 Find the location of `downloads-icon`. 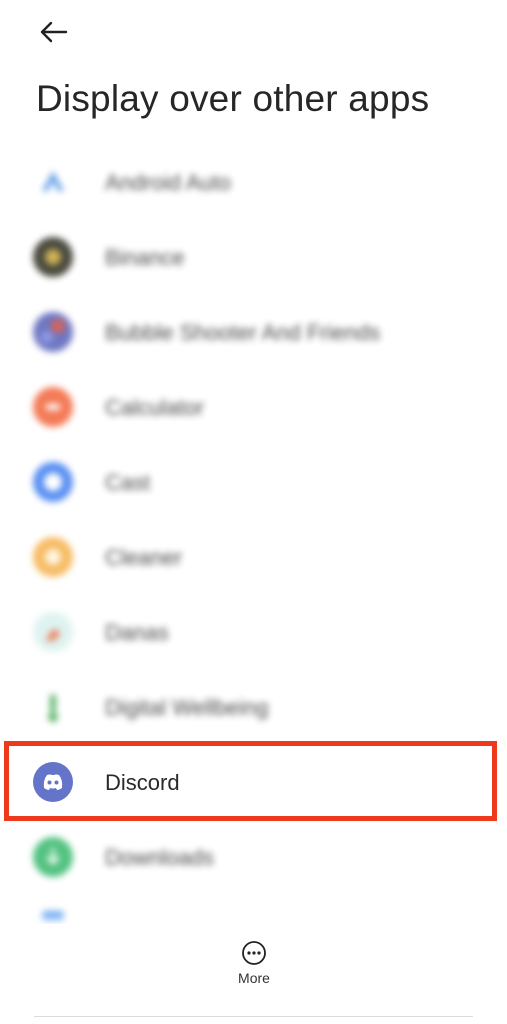

downloads-icon is located at coordinates (53, 857).